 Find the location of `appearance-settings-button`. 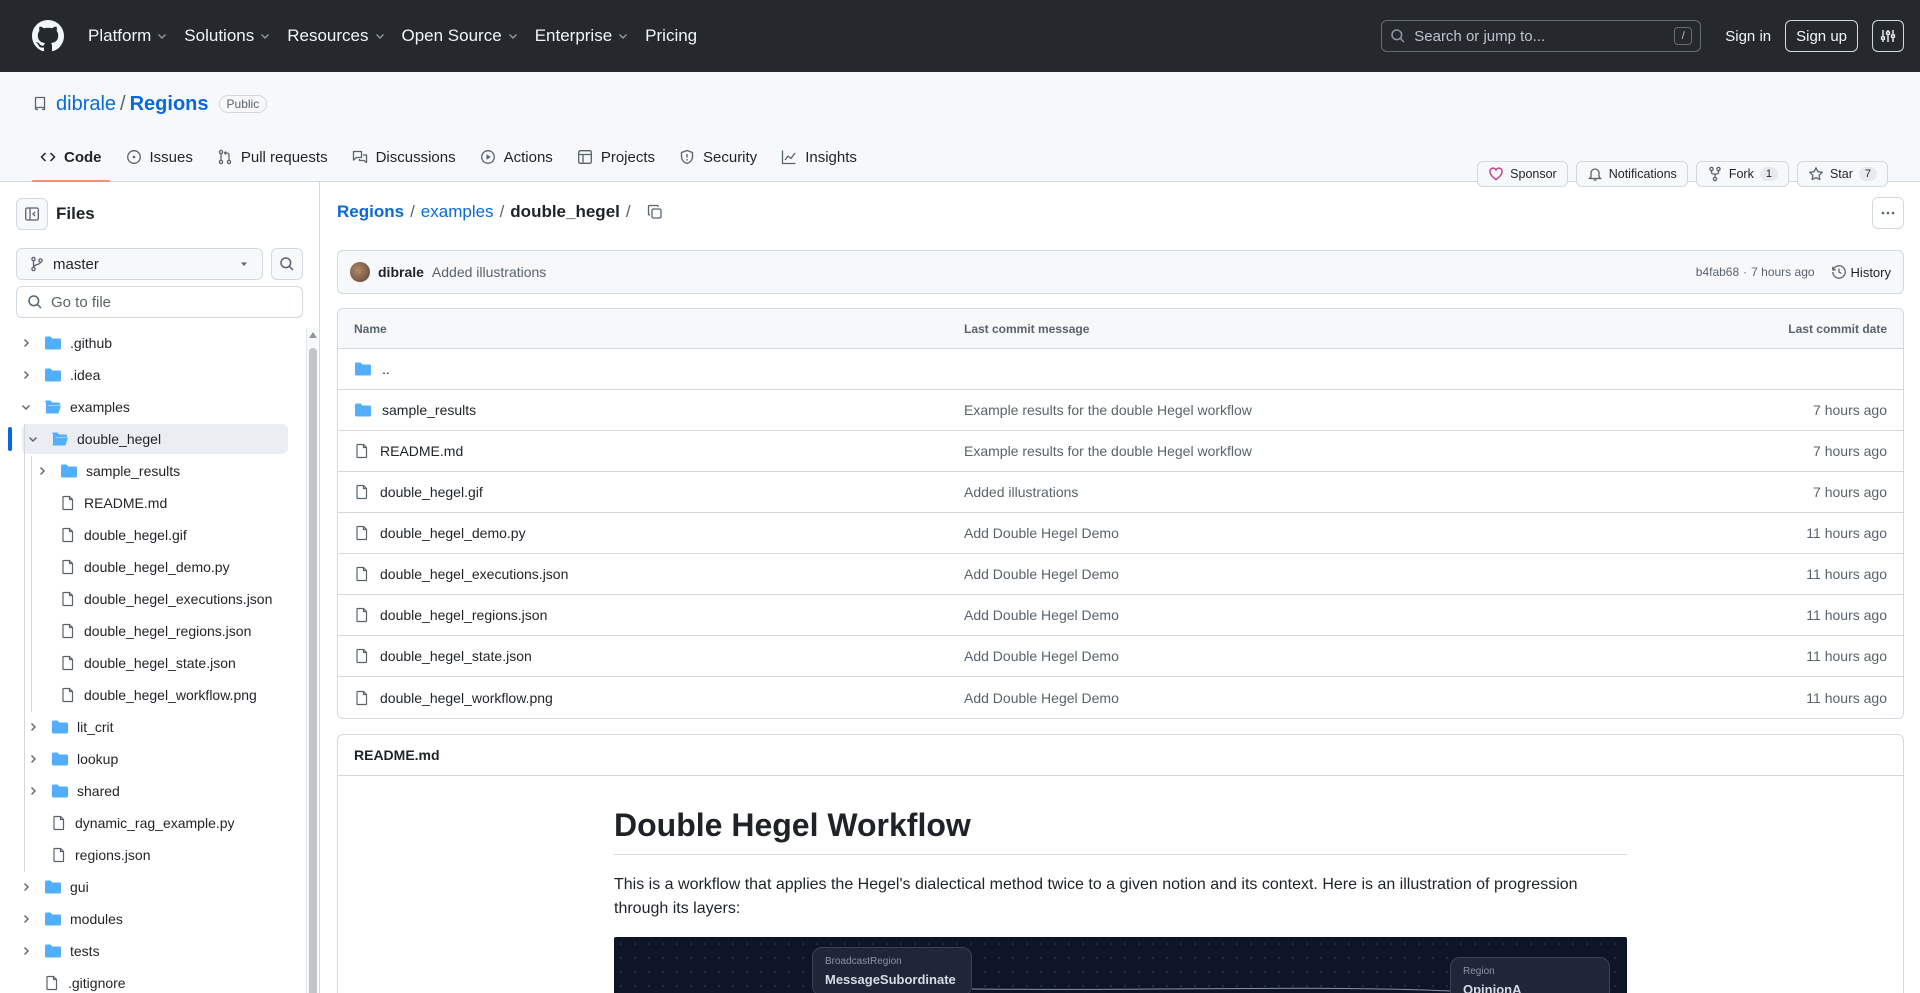

appearance-settings-button is located at coordinates (1888, 36).